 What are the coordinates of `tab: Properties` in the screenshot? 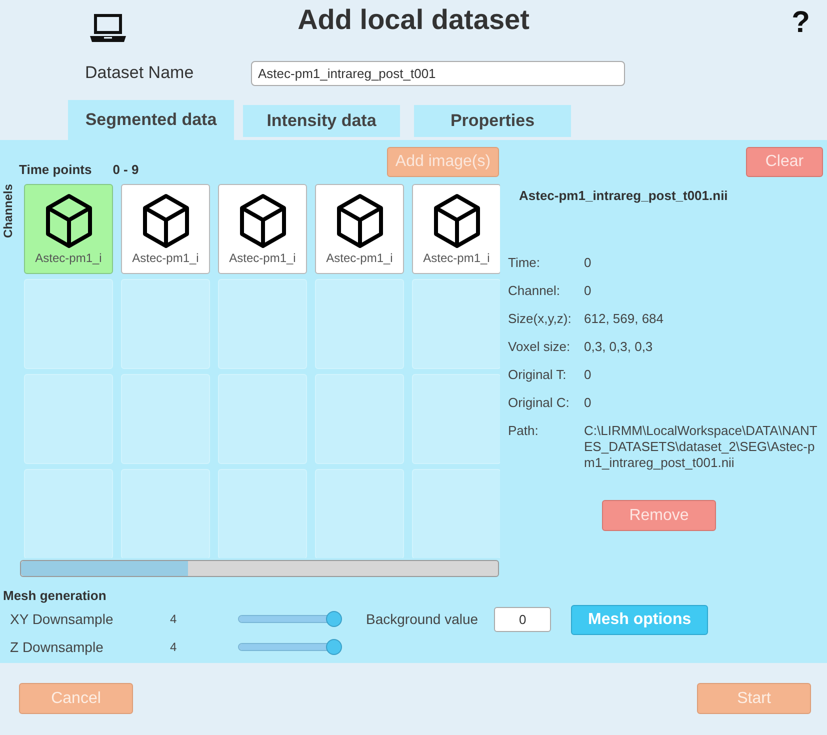 It's located at (492, 121).